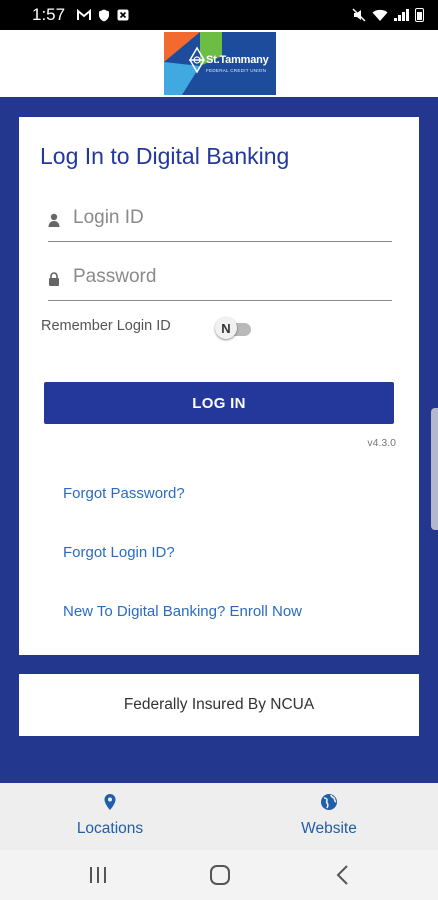 This screenshot has height=900, width=438. Describe the element at coordinates (49, 14) in the screenshot. I see `status-time: 1:57` at that location.